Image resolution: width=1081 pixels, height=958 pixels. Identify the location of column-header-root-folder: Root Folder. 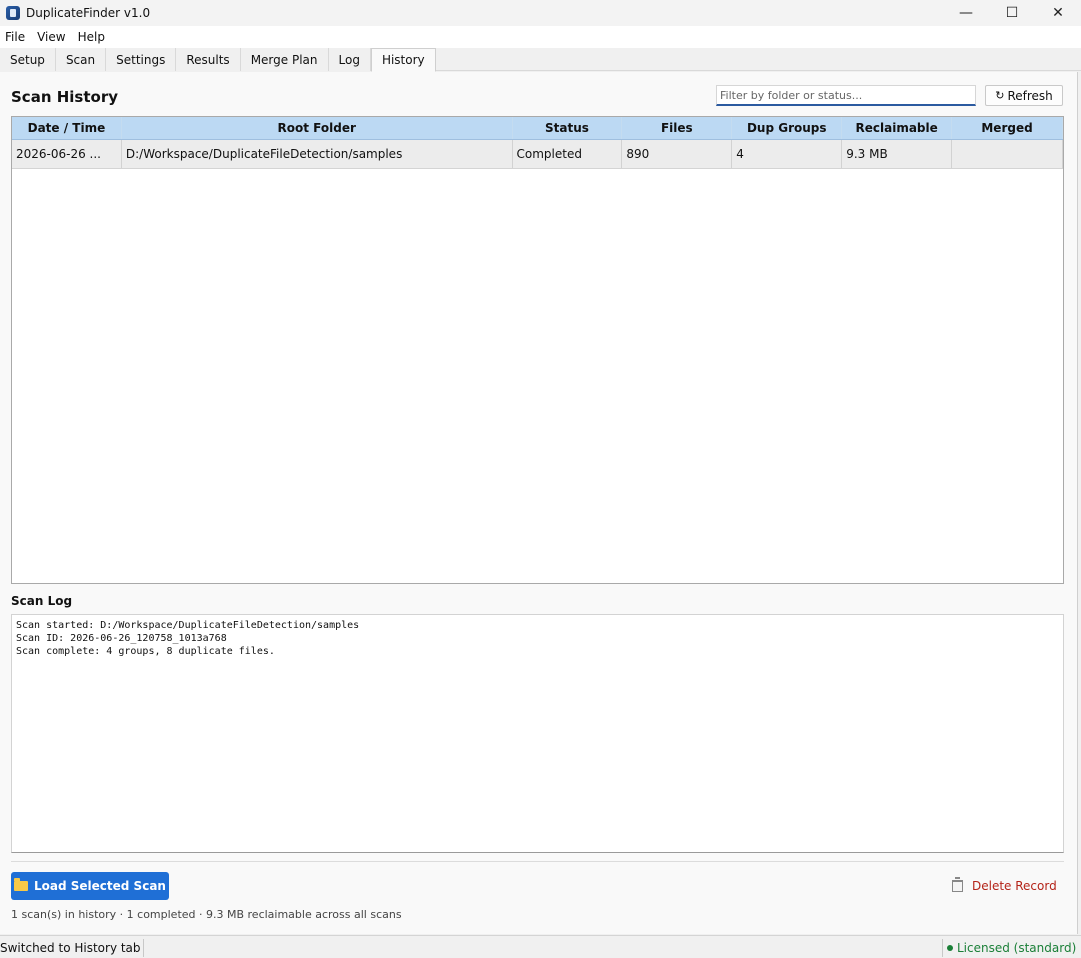
(317, 128).